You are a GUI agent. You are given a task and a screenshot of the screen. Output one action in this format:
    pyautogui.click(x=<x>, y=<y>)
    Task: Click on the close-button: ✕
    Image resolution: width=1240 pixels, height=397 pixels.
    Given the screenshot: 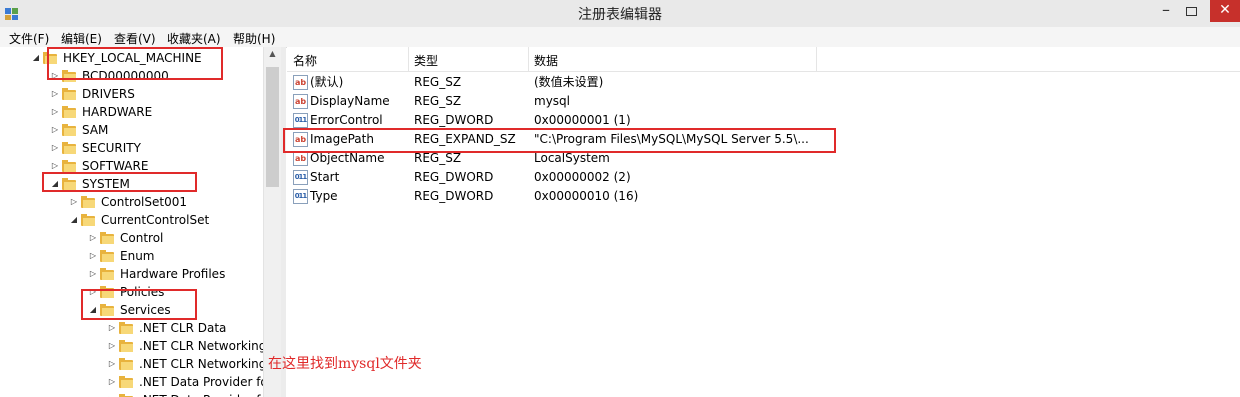 What is the action you would take?
    pyautogui.click(x=1225, y=11)
    